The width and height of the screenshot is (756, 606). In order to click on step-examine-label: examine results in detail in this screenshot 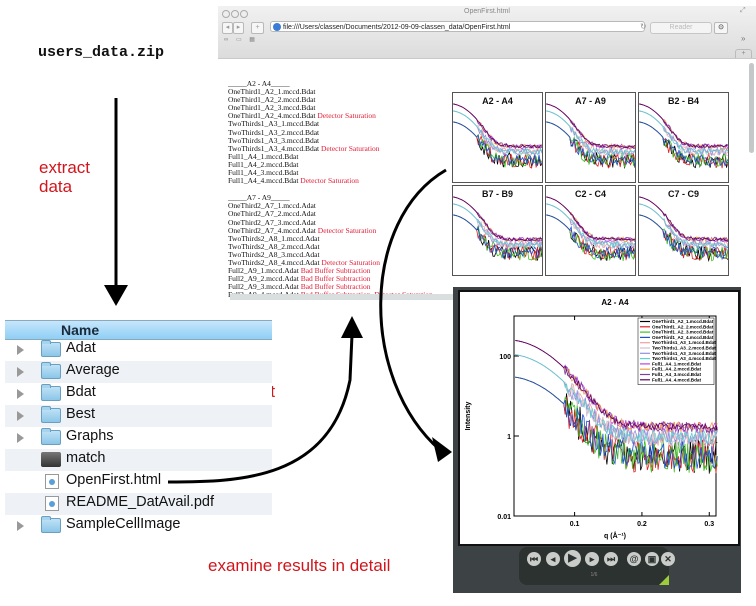, I will do `click(299, 565)`.